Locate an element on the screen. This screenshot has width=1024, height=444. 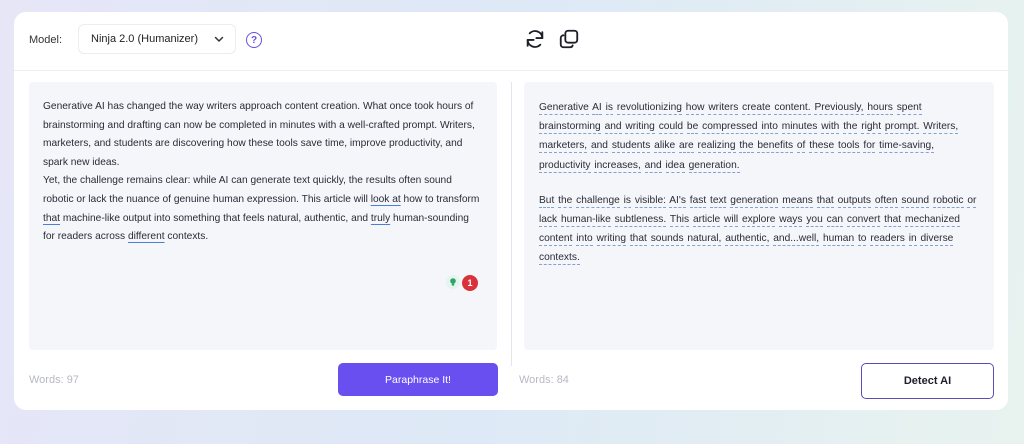
output-word: can is located at coordinates (835, 221).